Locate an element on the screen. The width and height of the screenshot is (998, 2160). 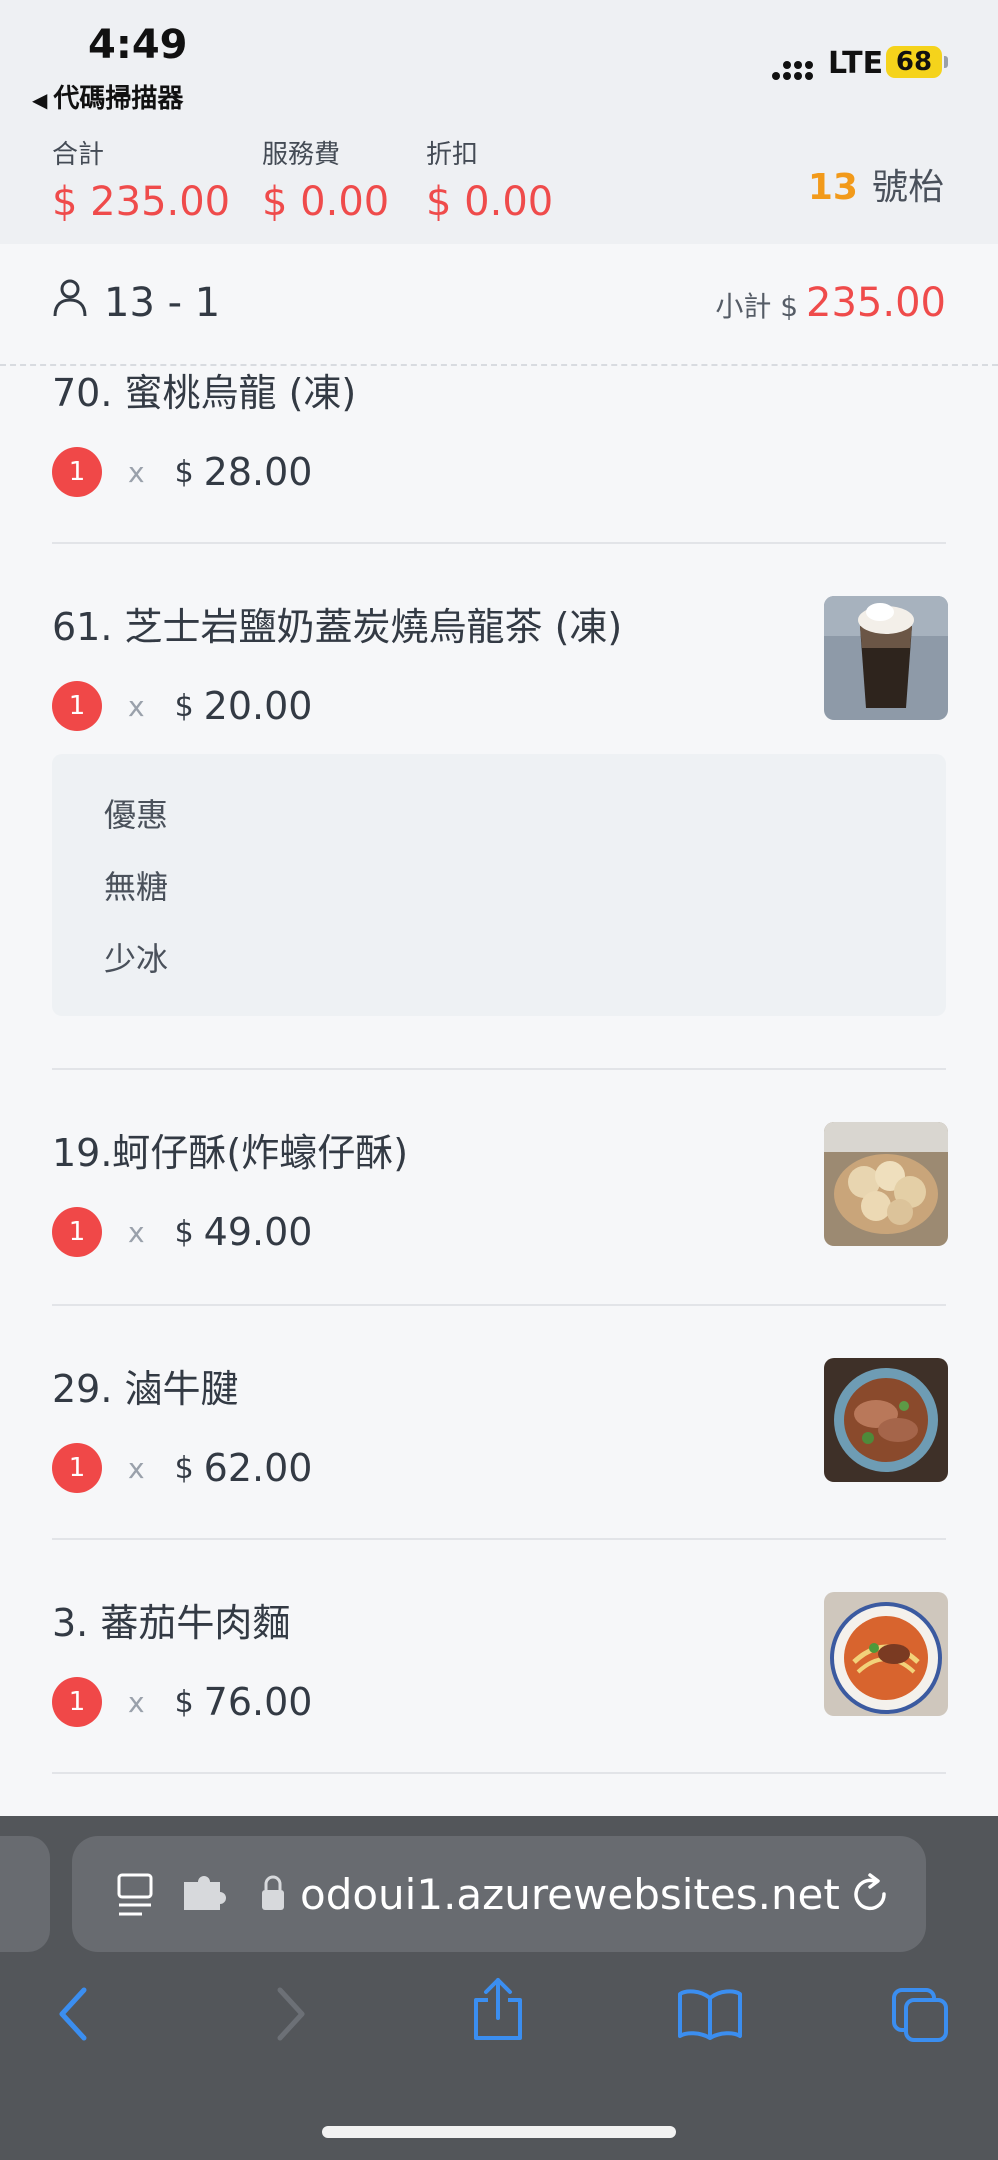
back-to-app-link: ◀ 代碼掃描器 is located at coordinates (107, 96).